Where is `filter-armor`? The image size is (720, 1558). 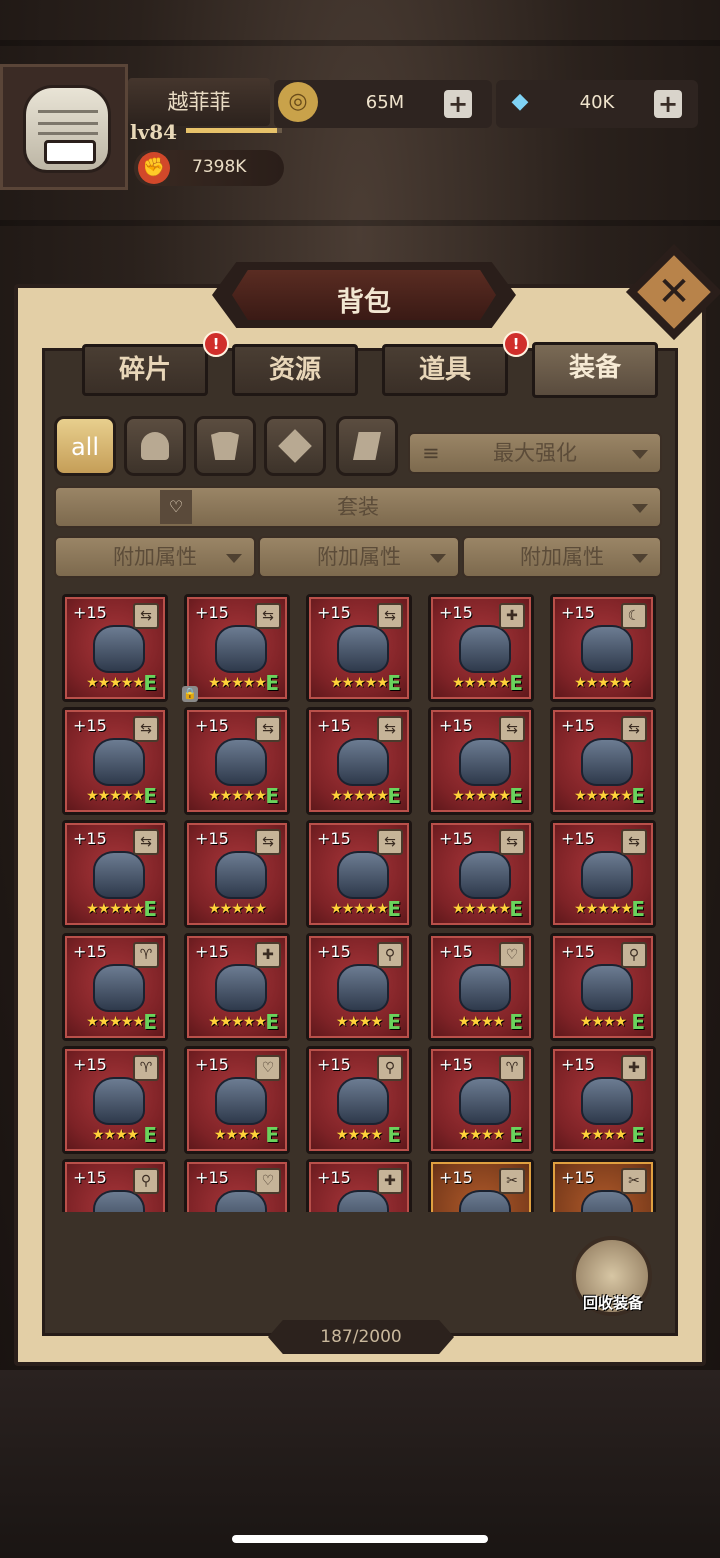
filter-armor is located at coordinates (225, 446).